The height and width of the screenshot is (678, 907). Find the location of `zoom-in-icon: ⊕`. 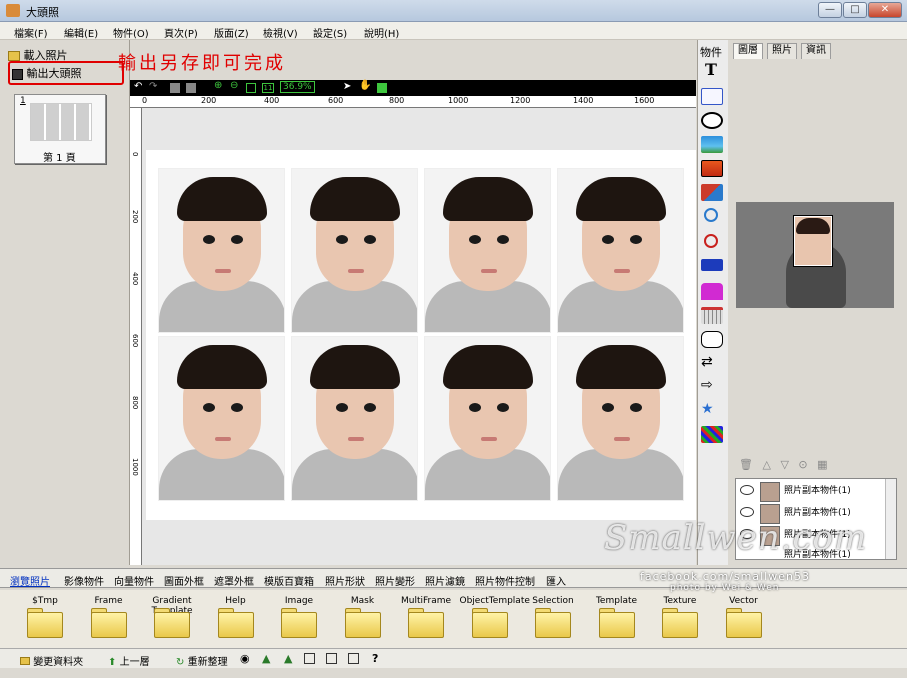

zoom-in-icon: ⊕ is located at coordinates (218, 85).